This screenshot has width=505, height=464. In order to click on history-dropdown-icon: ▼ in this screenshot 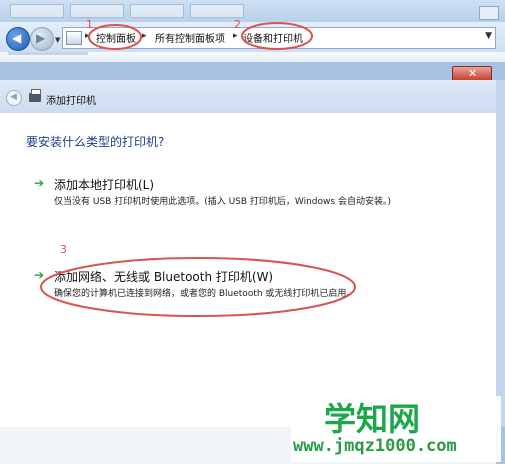, I will do `click(57, 40)`.